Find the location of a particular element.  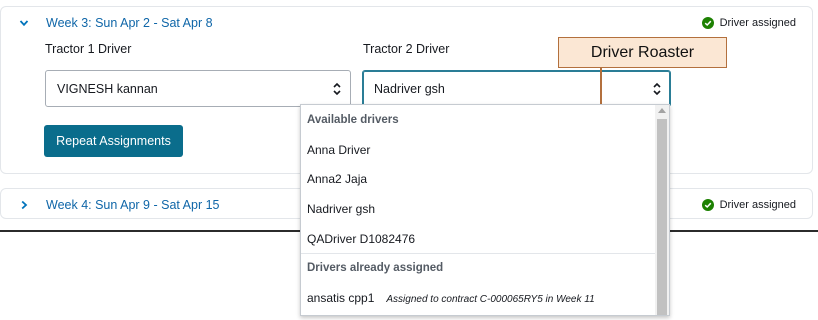

driver-option: QADriver D1082476 is located at coordinates (361, 239).